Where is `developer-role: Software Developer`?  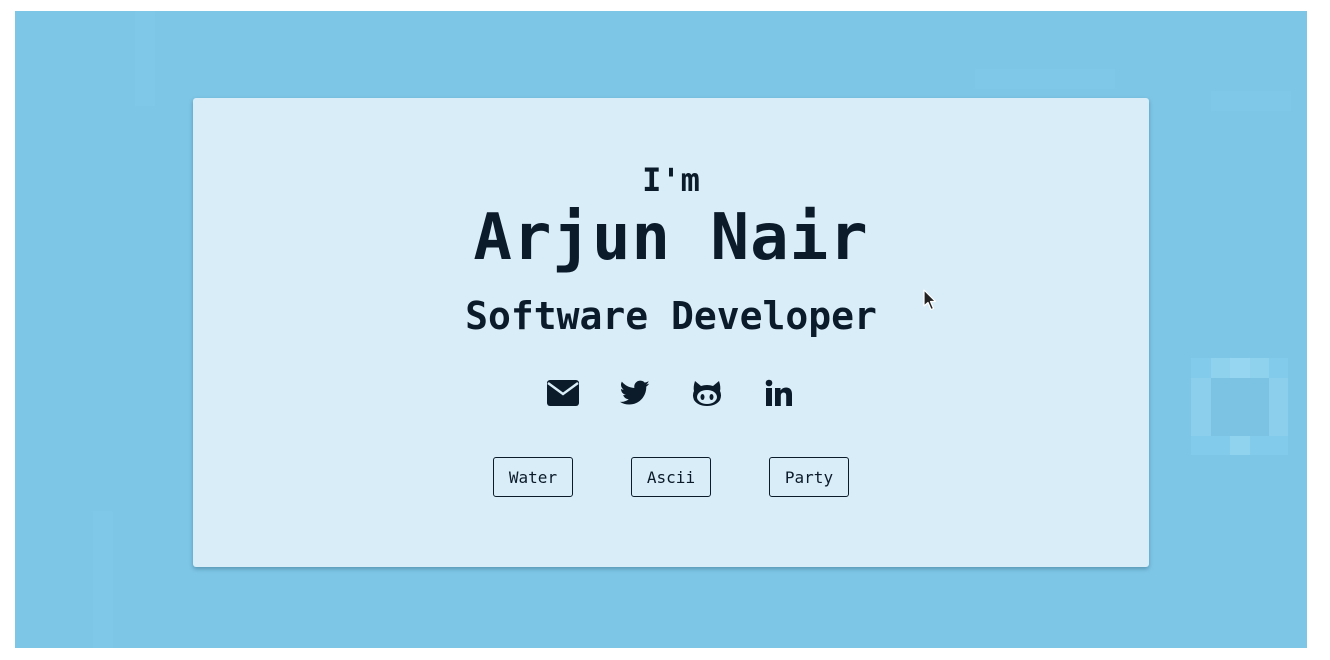
developer-role: Software Developer is located at coordinates (671, 316).